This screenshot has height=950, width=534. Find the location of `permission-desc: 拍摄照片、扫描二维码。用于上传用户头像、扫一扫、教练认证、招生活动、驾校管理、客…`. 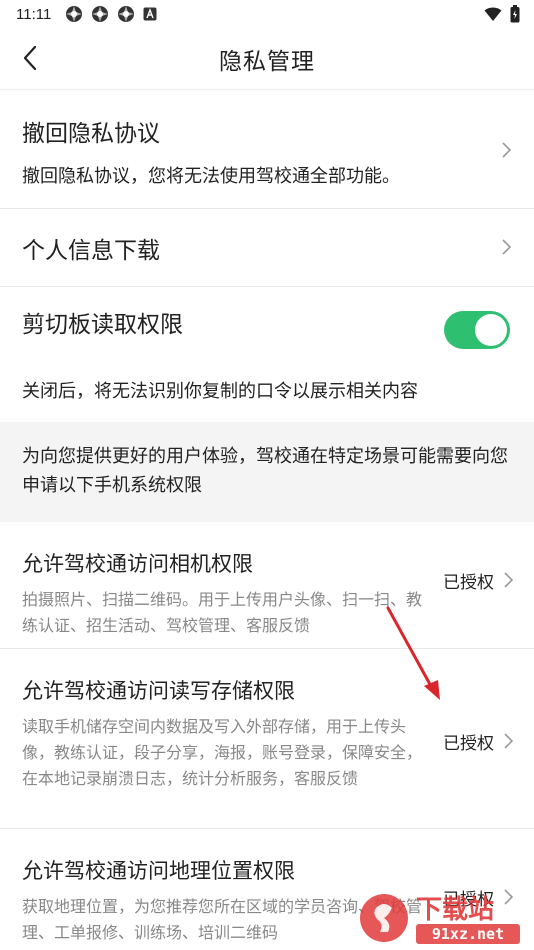

permission-desc: 拍摄照片、扫描二维码。用于上传用户头像、扫一扫、教练认证、招生活动、驾校管理、客… is located at coordinates (222, 612).